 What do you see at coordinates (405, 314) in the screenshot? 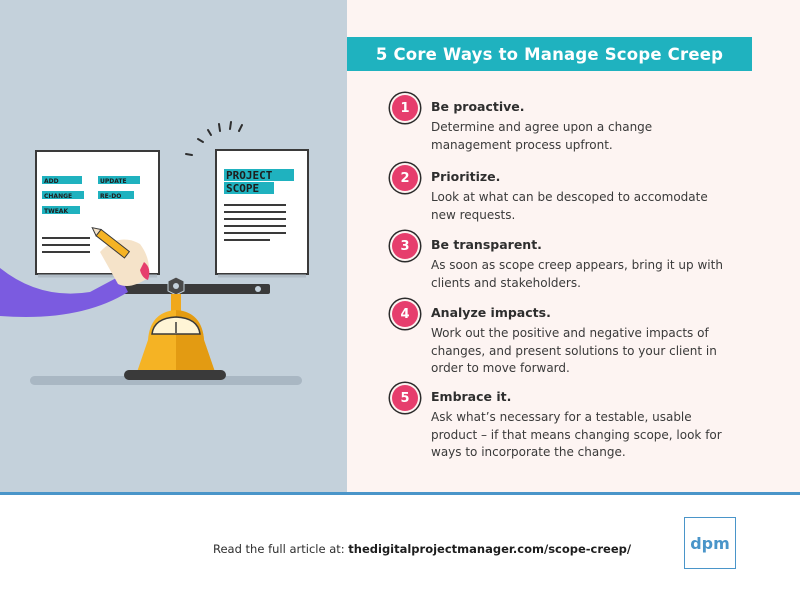
I see `number-badge: 4` at bounding box center [405, 314].